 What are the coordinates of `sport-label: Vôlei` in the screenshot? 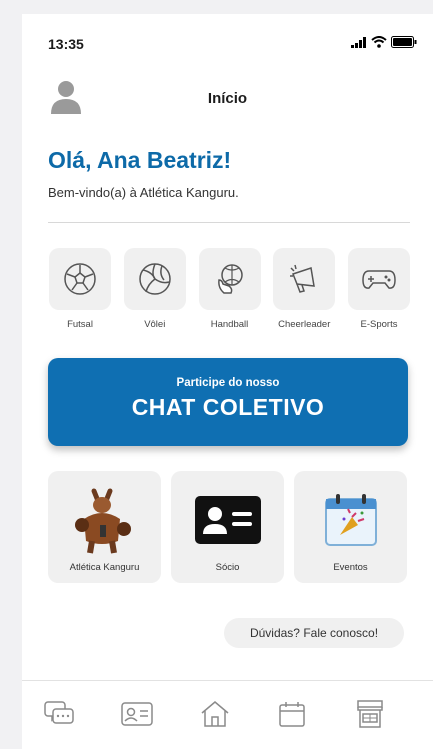 It's located at (155, 324).